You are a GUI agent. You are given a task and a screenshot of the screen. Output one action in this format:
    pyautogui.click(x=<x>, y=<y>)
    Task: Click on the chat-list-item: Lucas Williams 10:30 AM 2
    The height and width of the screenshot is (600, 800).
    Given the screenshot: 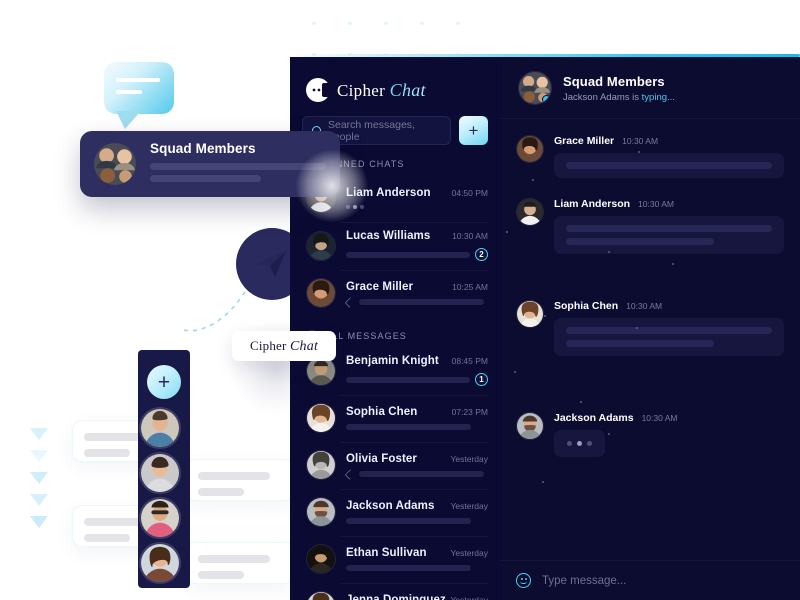 What is the action you would take?
    pyautogui.click(x=395, y=246)
    